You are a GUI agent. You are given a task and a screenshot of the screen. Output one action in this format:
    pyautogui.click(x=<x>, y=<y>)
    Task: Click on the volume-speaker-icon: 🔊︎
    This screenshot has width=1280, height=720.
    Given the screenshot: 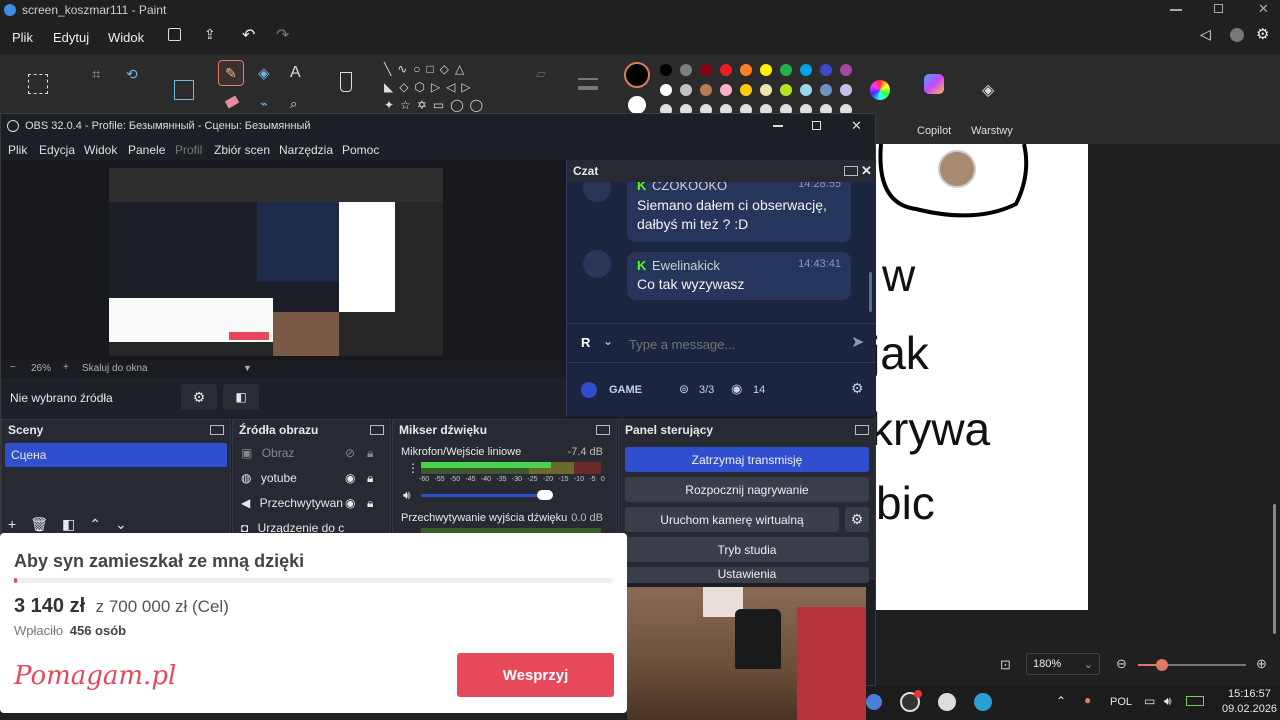 What is the action you would take?
    pyautogui.click(x=407, y=495)
    